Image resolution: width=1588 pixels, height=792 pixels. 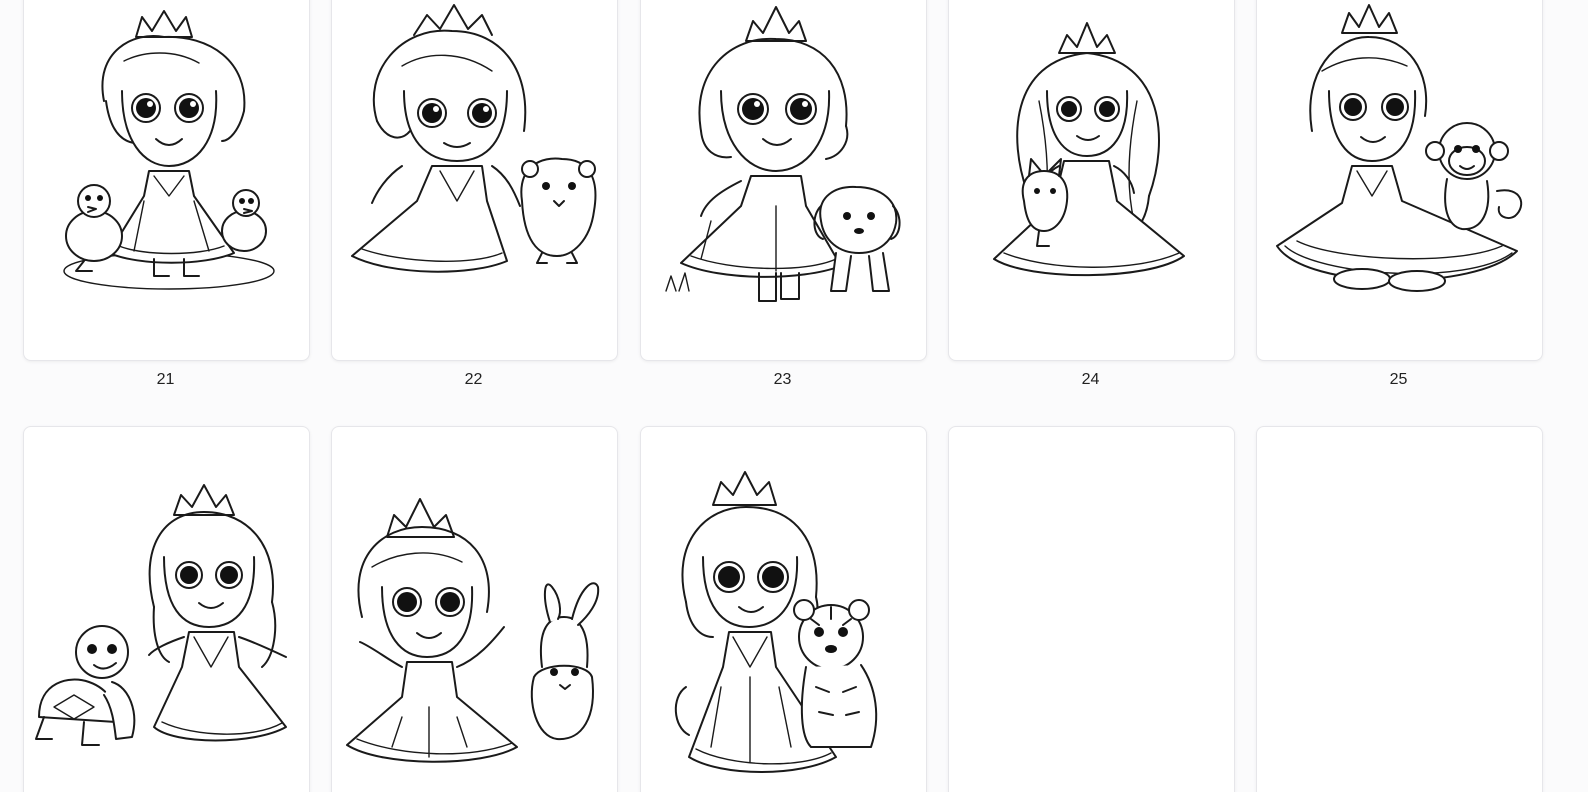 I want to click on princess-tiger-illustration, so click(x=776, y=622).